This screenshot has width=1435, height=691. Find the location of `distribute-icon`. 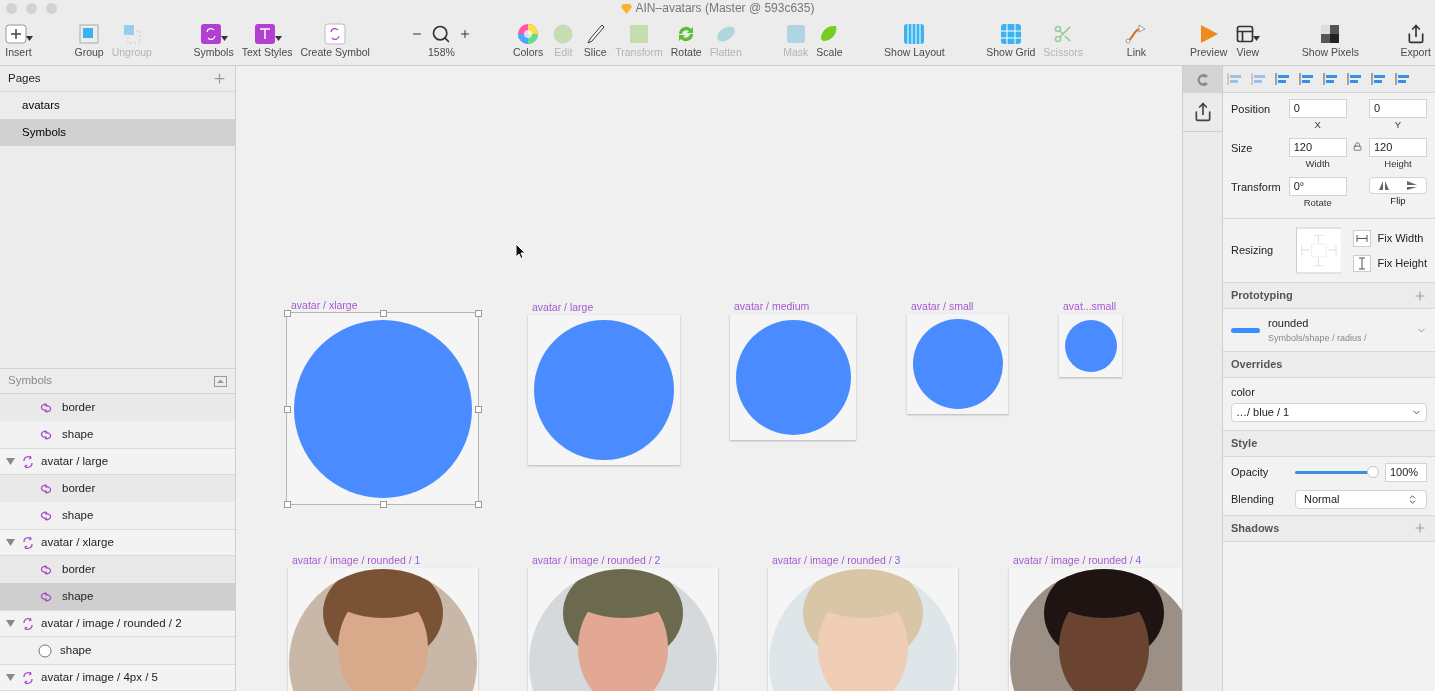

distribute-icon is located at coordinates (1259, 79).